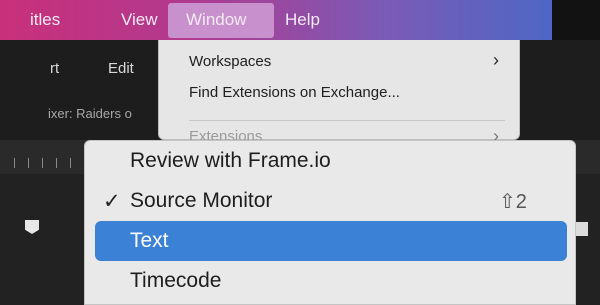 Image resolution: width=600 pixels, height=305 pixels. Describe the element at coordinates (581, 229) in the screenshot. I see `timeline-right-handle` at that location.